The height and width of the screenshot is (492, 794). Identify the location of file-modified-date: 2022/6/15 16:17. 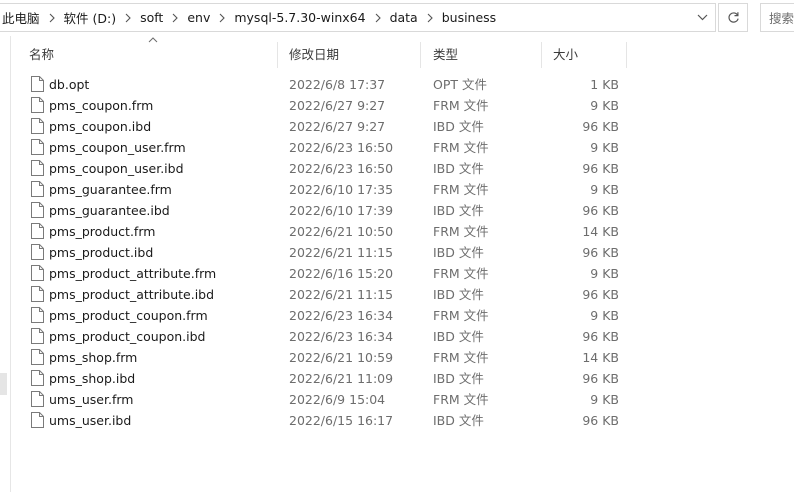
(341, 420).